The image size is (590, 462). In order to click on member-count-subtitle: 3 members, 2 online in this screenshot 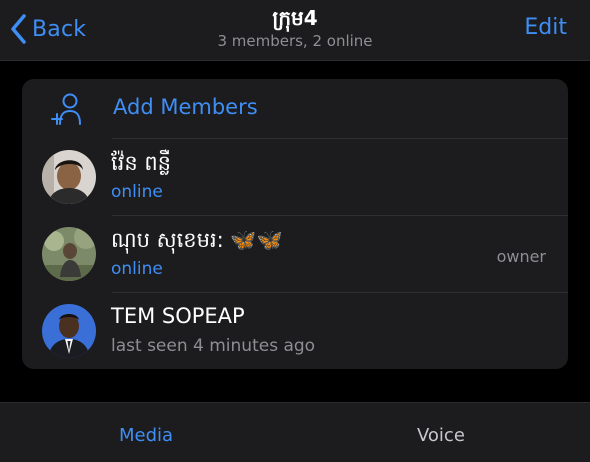, I will do `click(295, 41)`.